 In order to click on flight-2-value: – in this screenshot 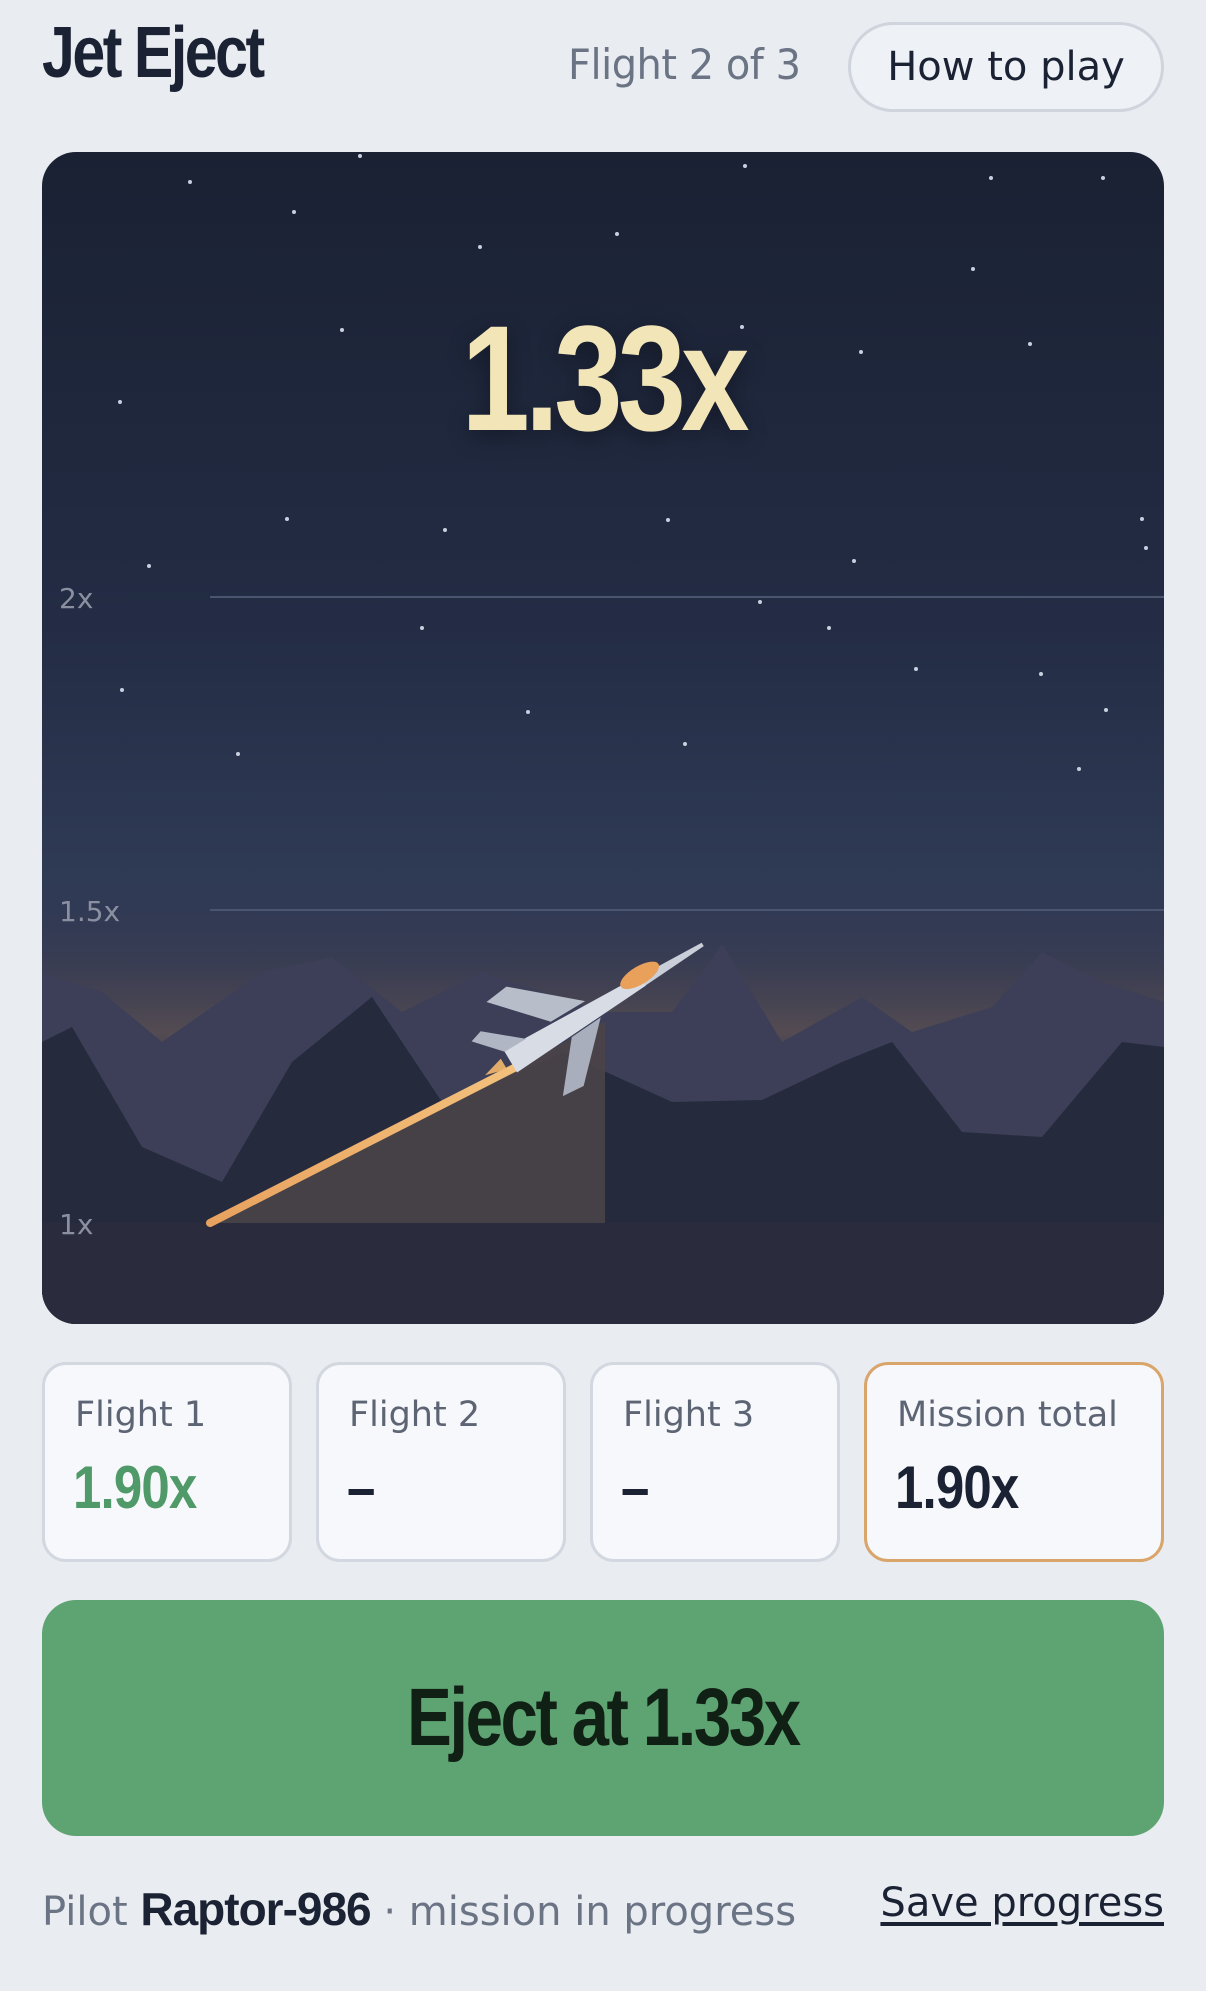, I will do `click(361, 1487)`.